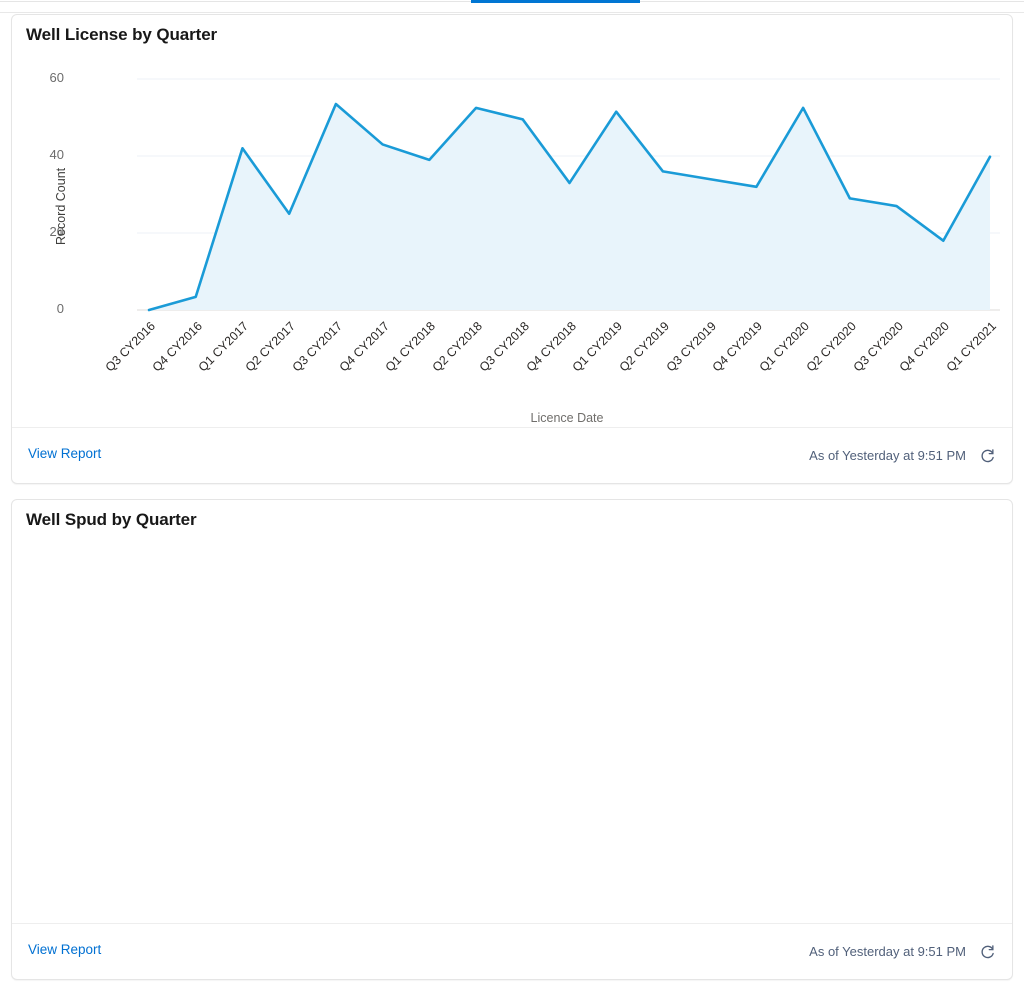 The image size is (1024, 992). I want to click on as-of-timestamp-well-spud: As of Yesterday at 9:51 PM, so click(887, 951).